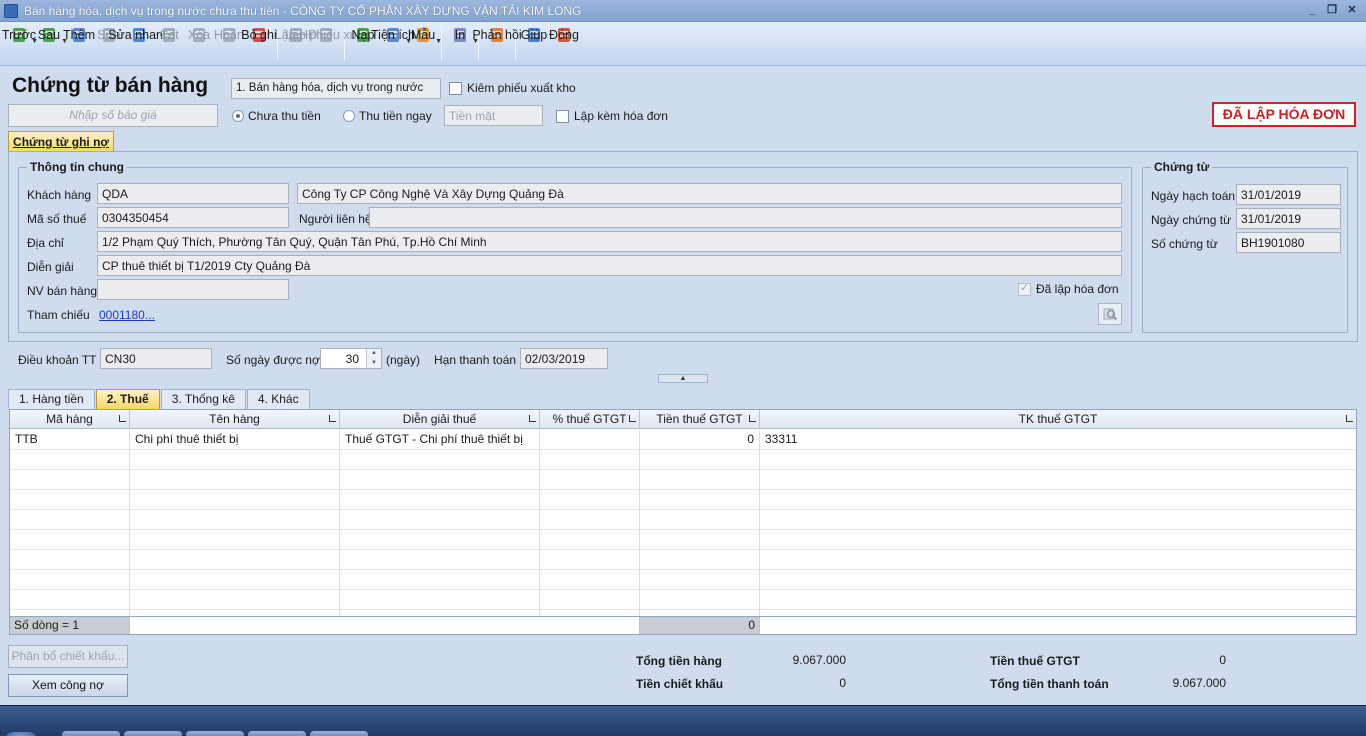 The width and height of the screenshot is (1366, 736). Describe the element at coordinates (1110, 314) in the screenshot. I see `search-reference-button` at that location.